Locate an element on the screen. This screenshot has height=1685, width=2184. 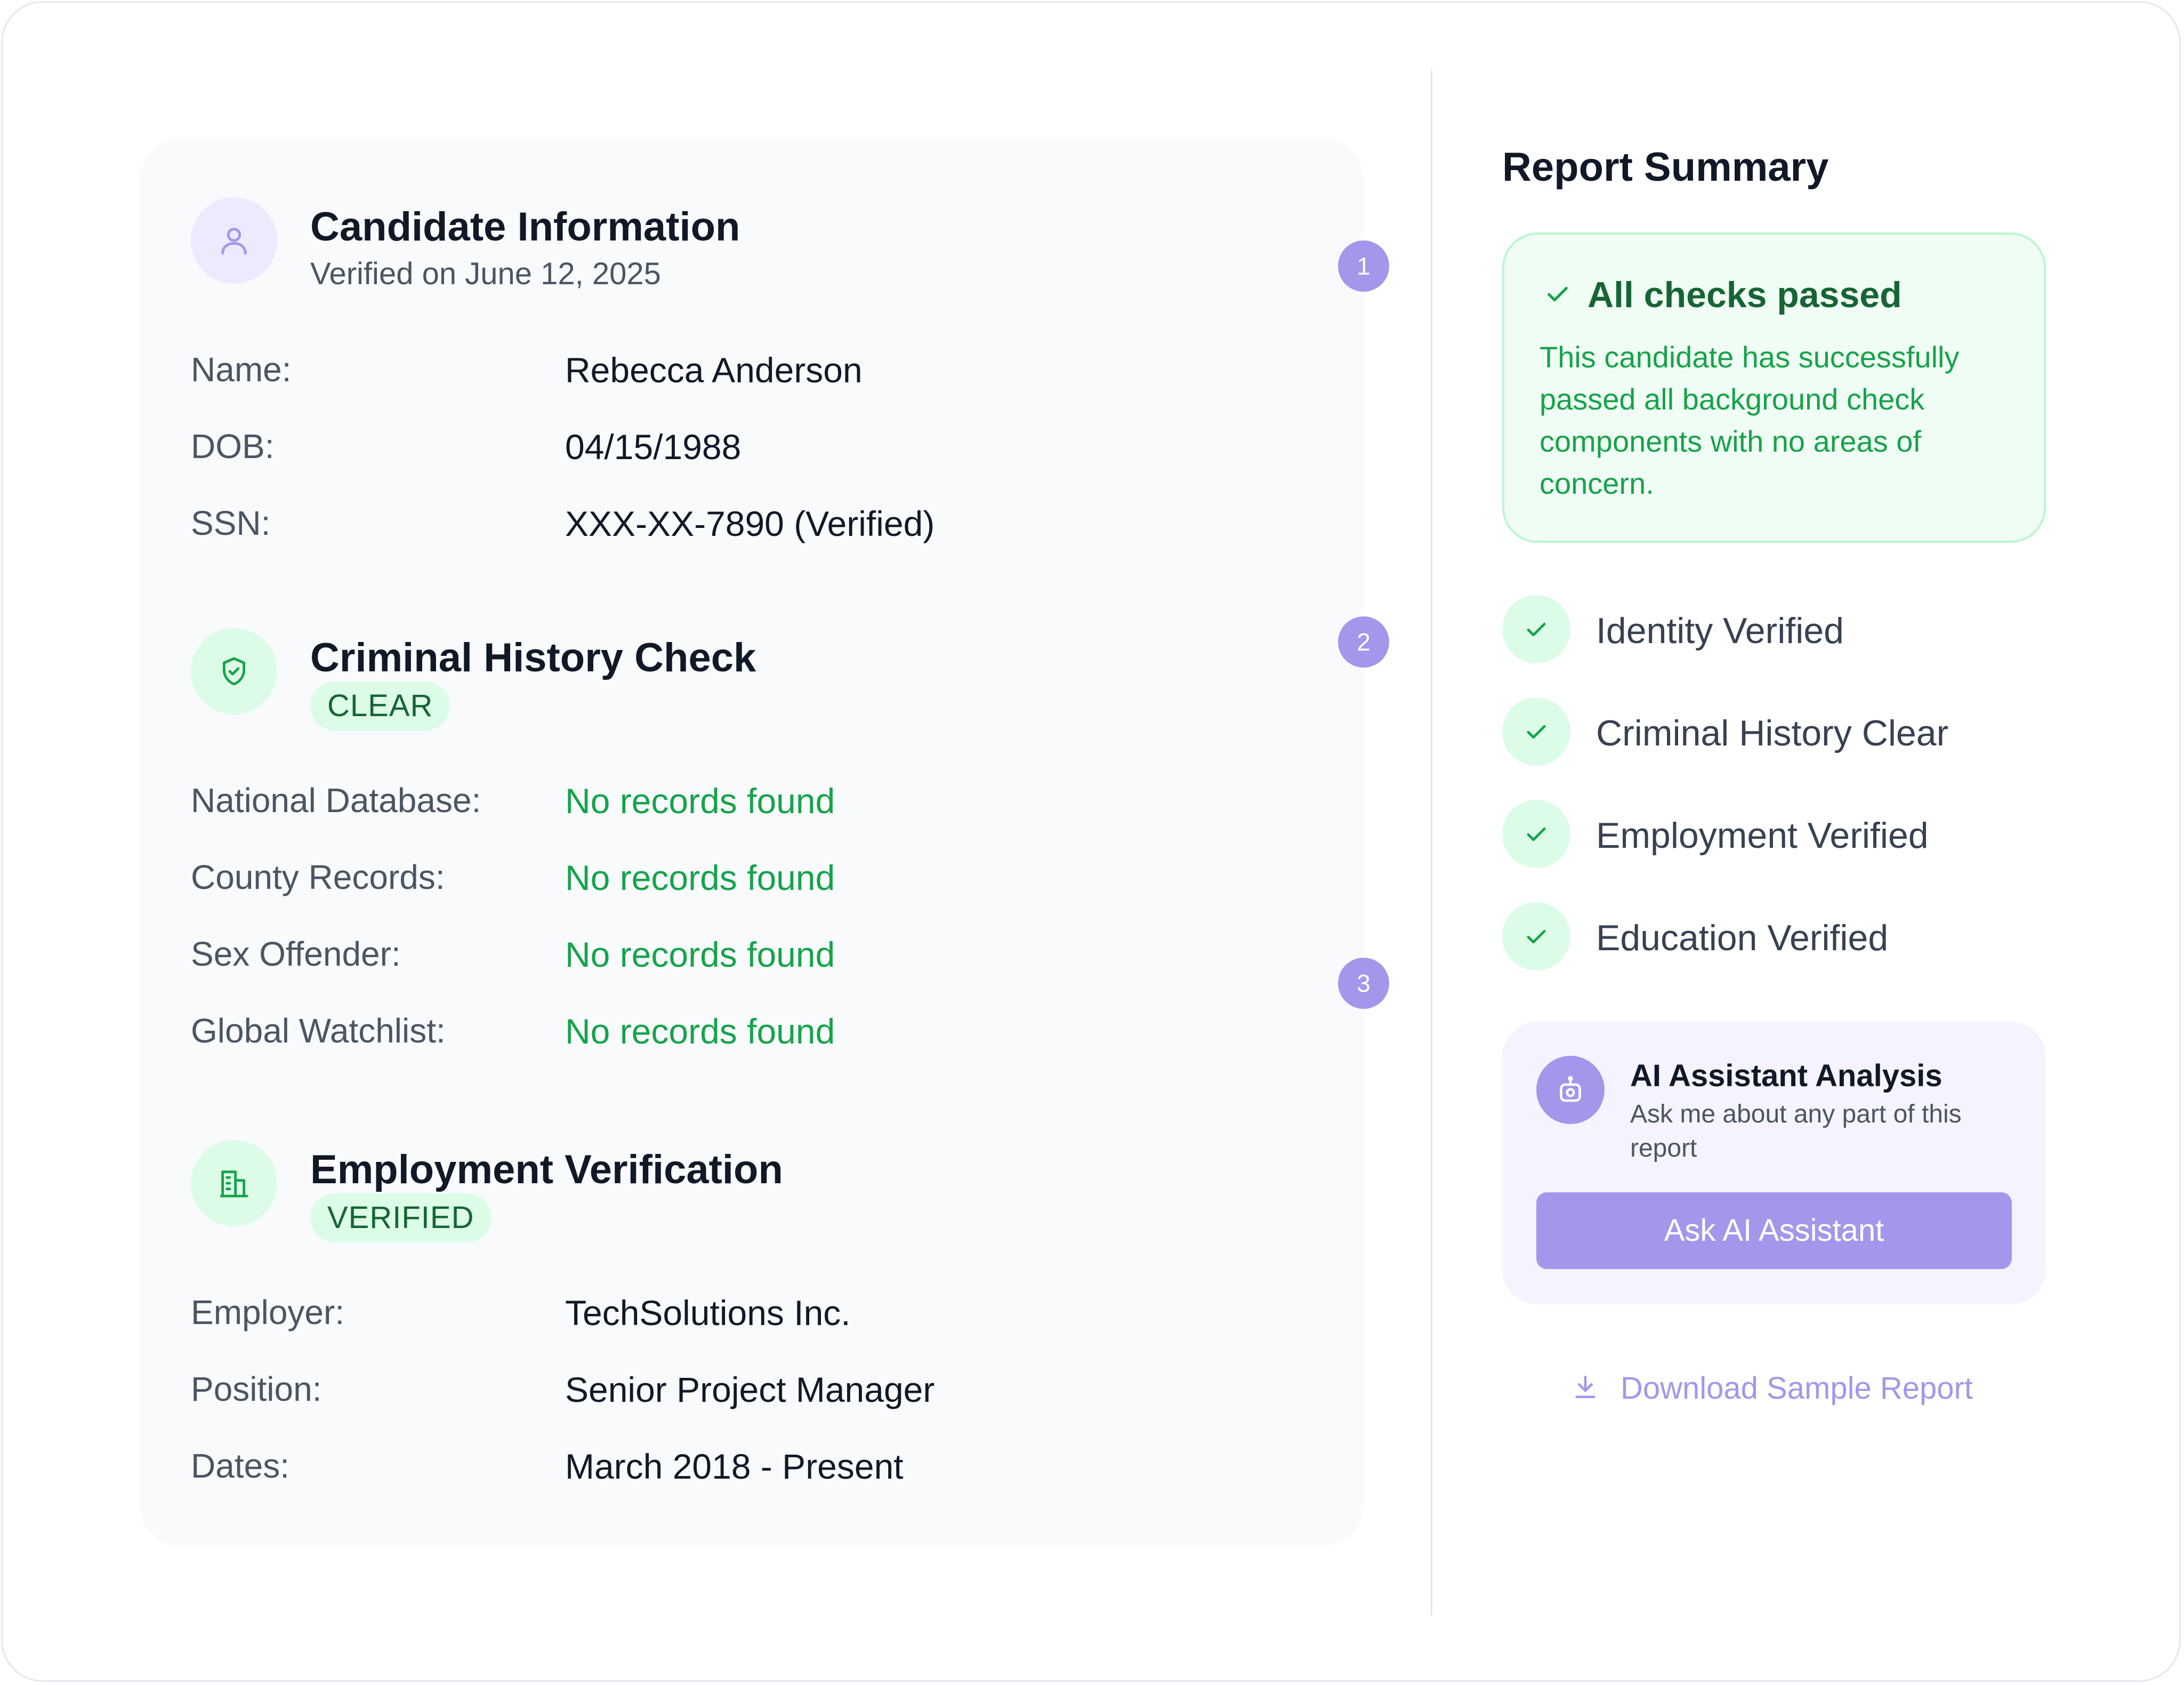
field-row: Sex Offender: No records found is located at coordinates (724, 958).